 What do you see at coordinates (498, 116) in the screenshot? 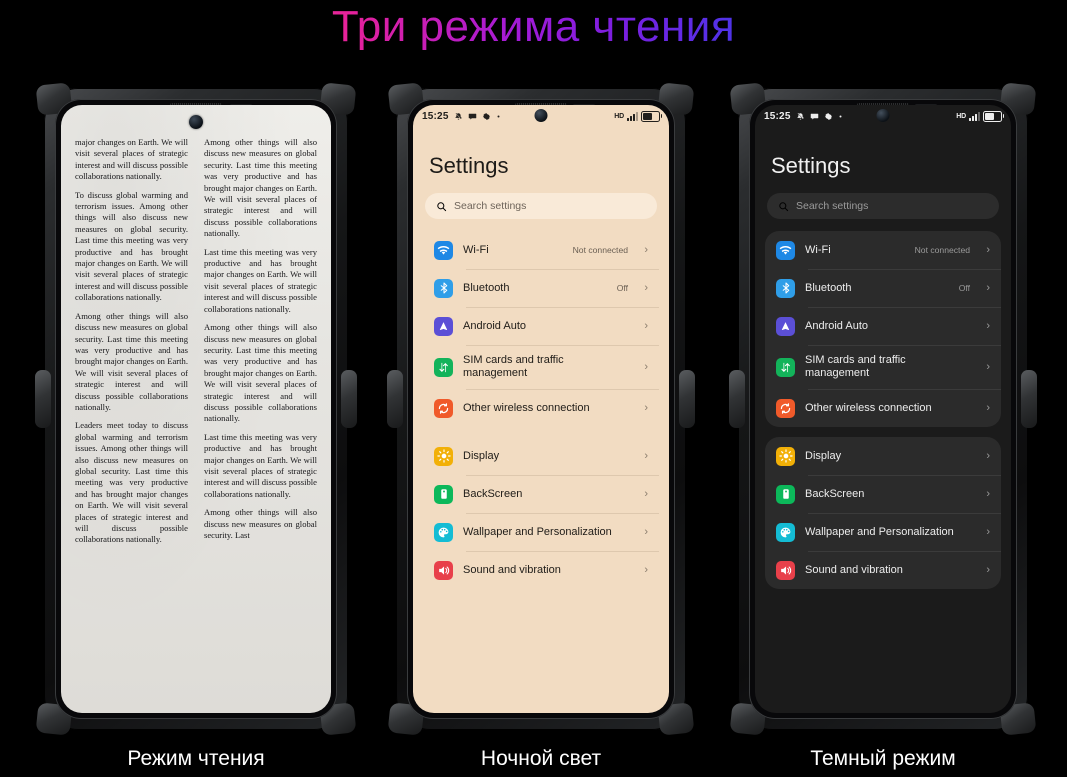
I see `dot-icon` at bounding box center [498, 116].